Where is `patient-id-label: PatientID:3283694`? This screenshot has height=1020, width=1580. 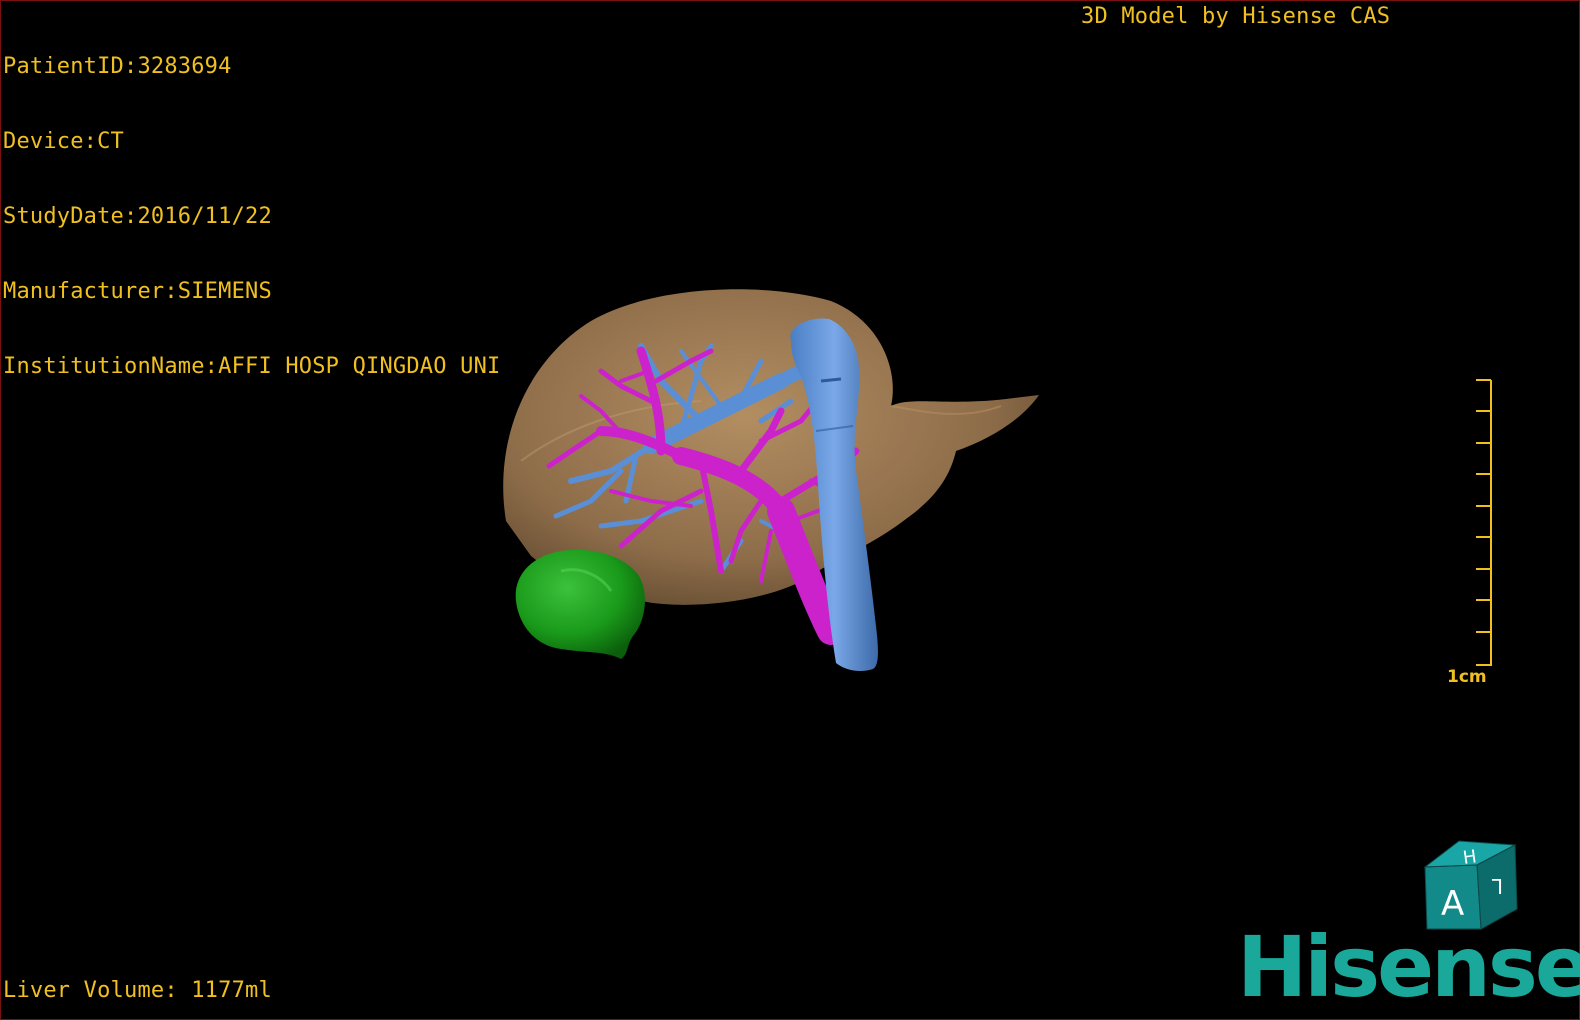 patient-id-label: PatientID:3283694 is located at coordinates (117, 66).